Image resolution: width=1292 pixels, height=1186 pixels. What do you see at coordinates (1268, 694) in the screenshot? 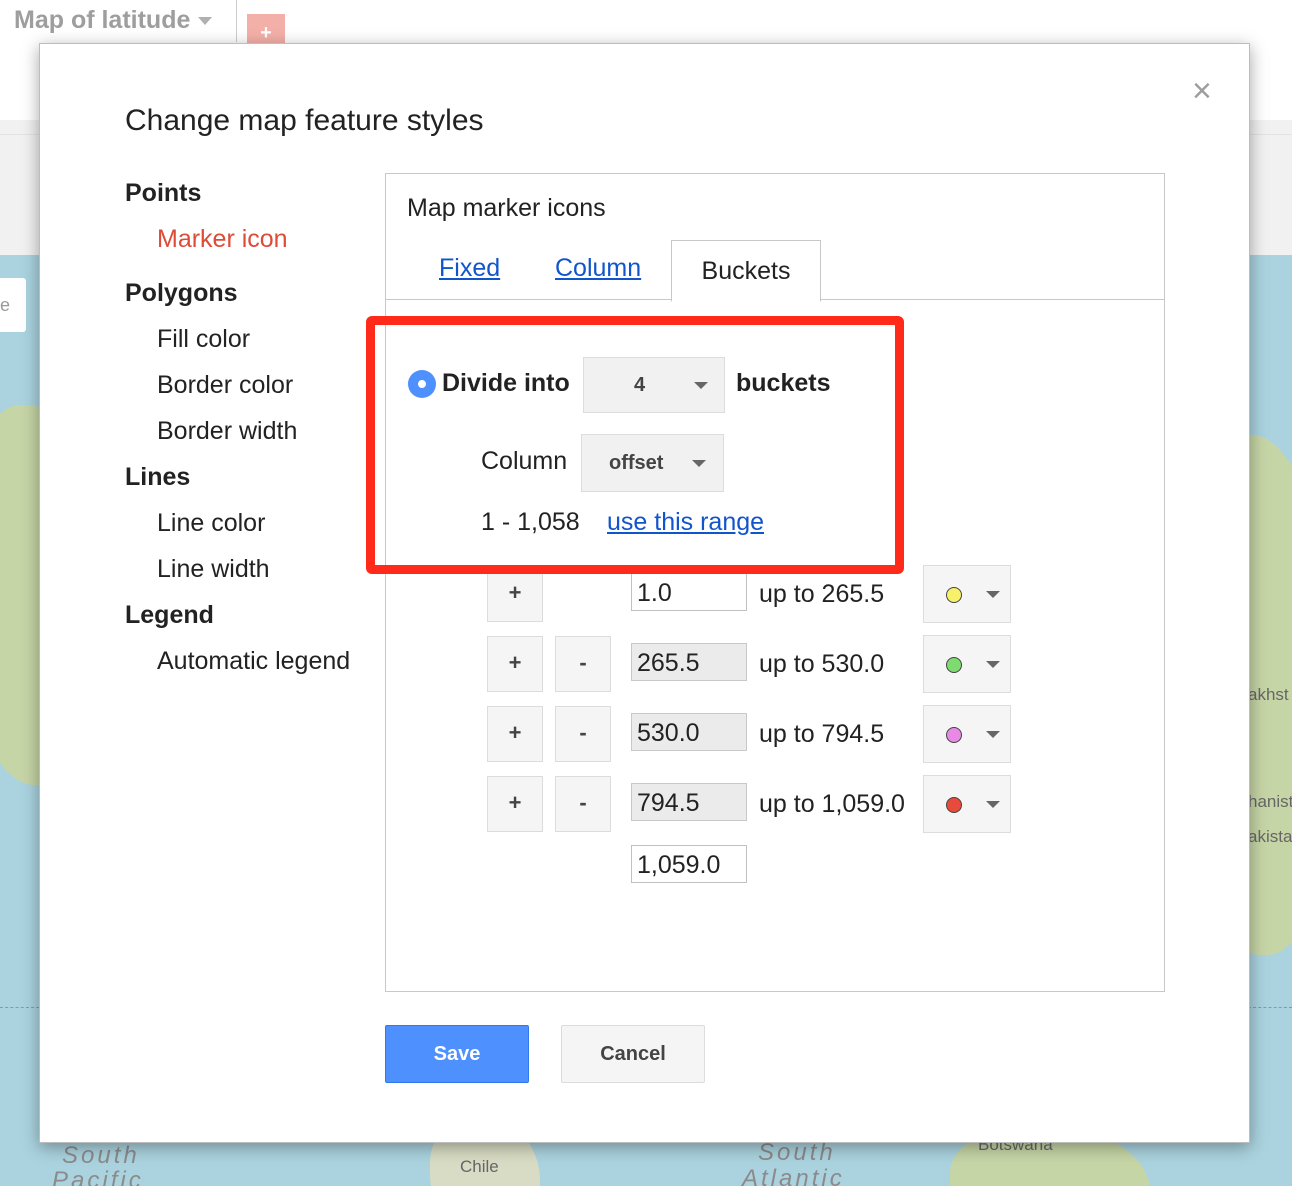
I see `map-label: akhst` at bounding box center [1268, 694].